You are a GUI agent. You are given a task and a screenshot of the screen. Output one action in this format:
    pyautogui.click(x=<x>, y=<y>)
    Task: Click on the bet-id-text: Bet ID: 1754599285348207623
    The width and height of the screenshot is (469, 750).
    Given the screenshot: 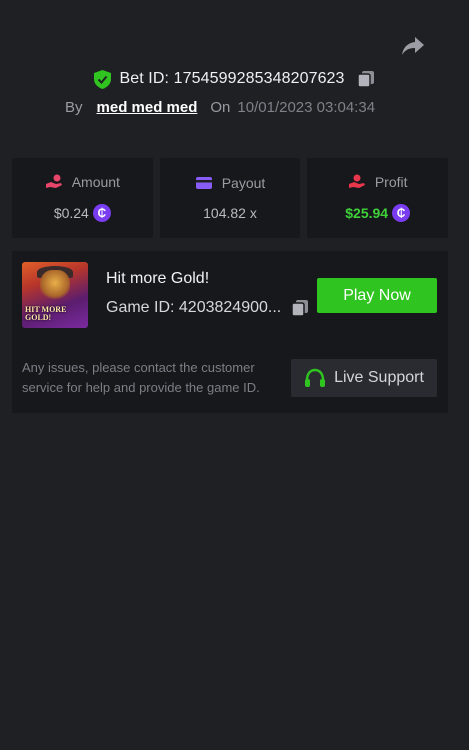 What is the action you would take?
    pyautogui.click(x=232, y=78)
    